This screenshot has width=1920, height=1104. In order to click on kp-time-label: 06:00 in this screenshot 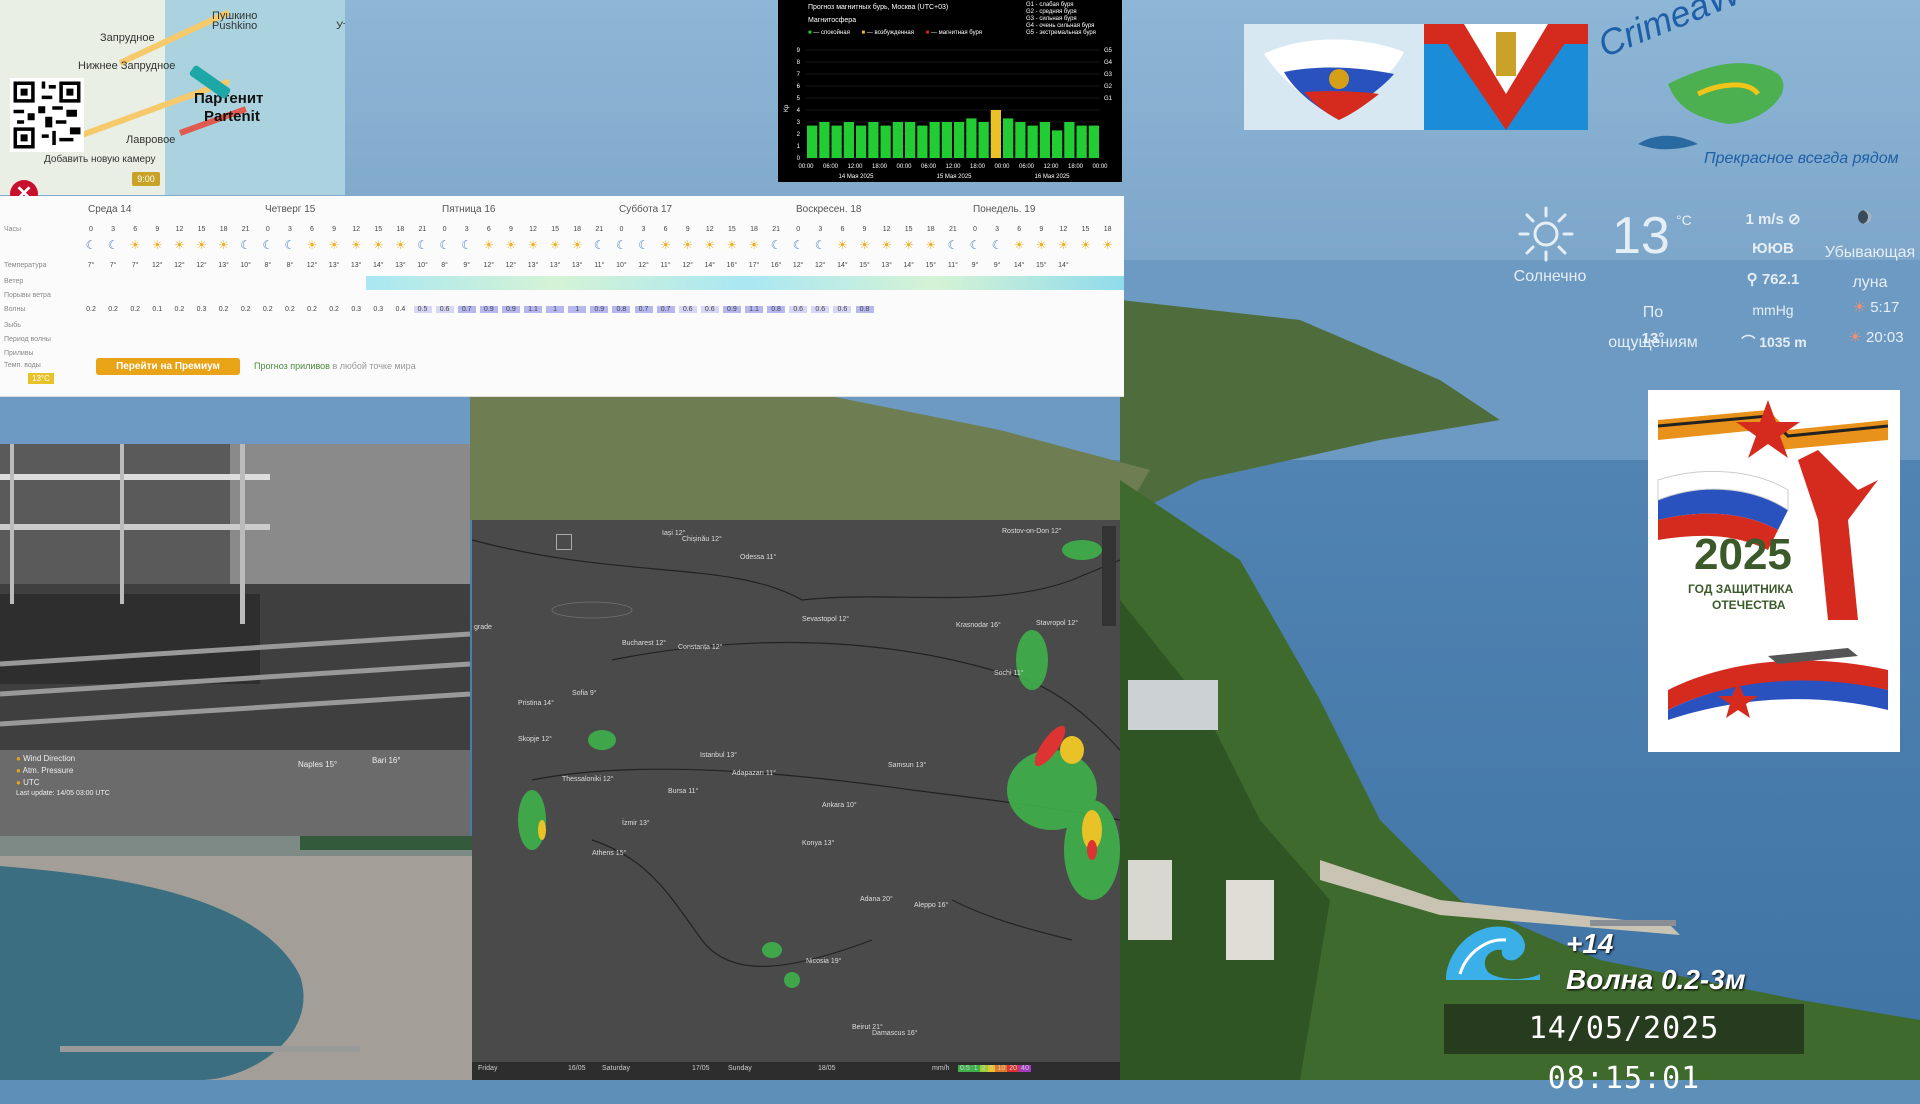, I will do `click(1027, 167)`.